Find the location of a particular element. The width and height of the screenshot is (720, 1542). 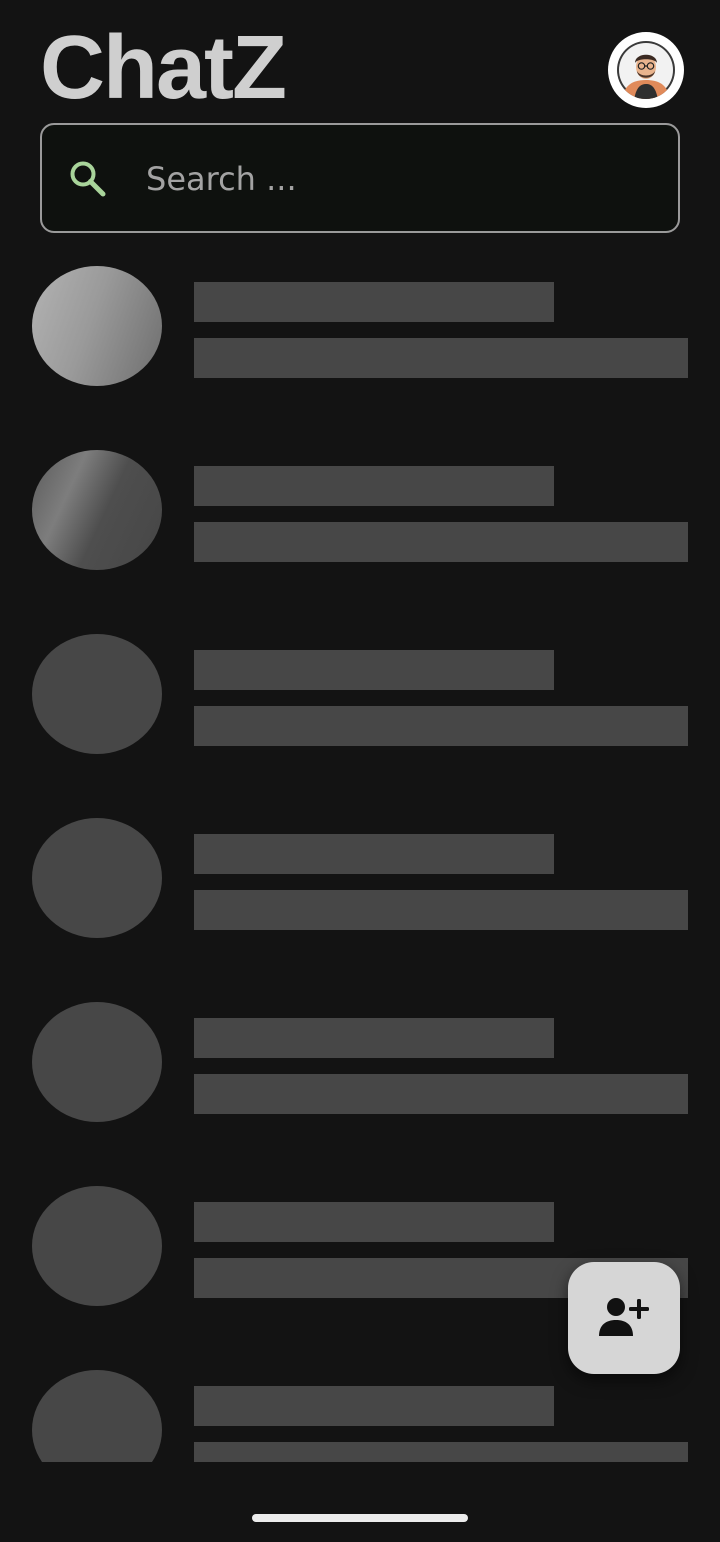

user-avatar-icon is located at coordinates (646, 70).